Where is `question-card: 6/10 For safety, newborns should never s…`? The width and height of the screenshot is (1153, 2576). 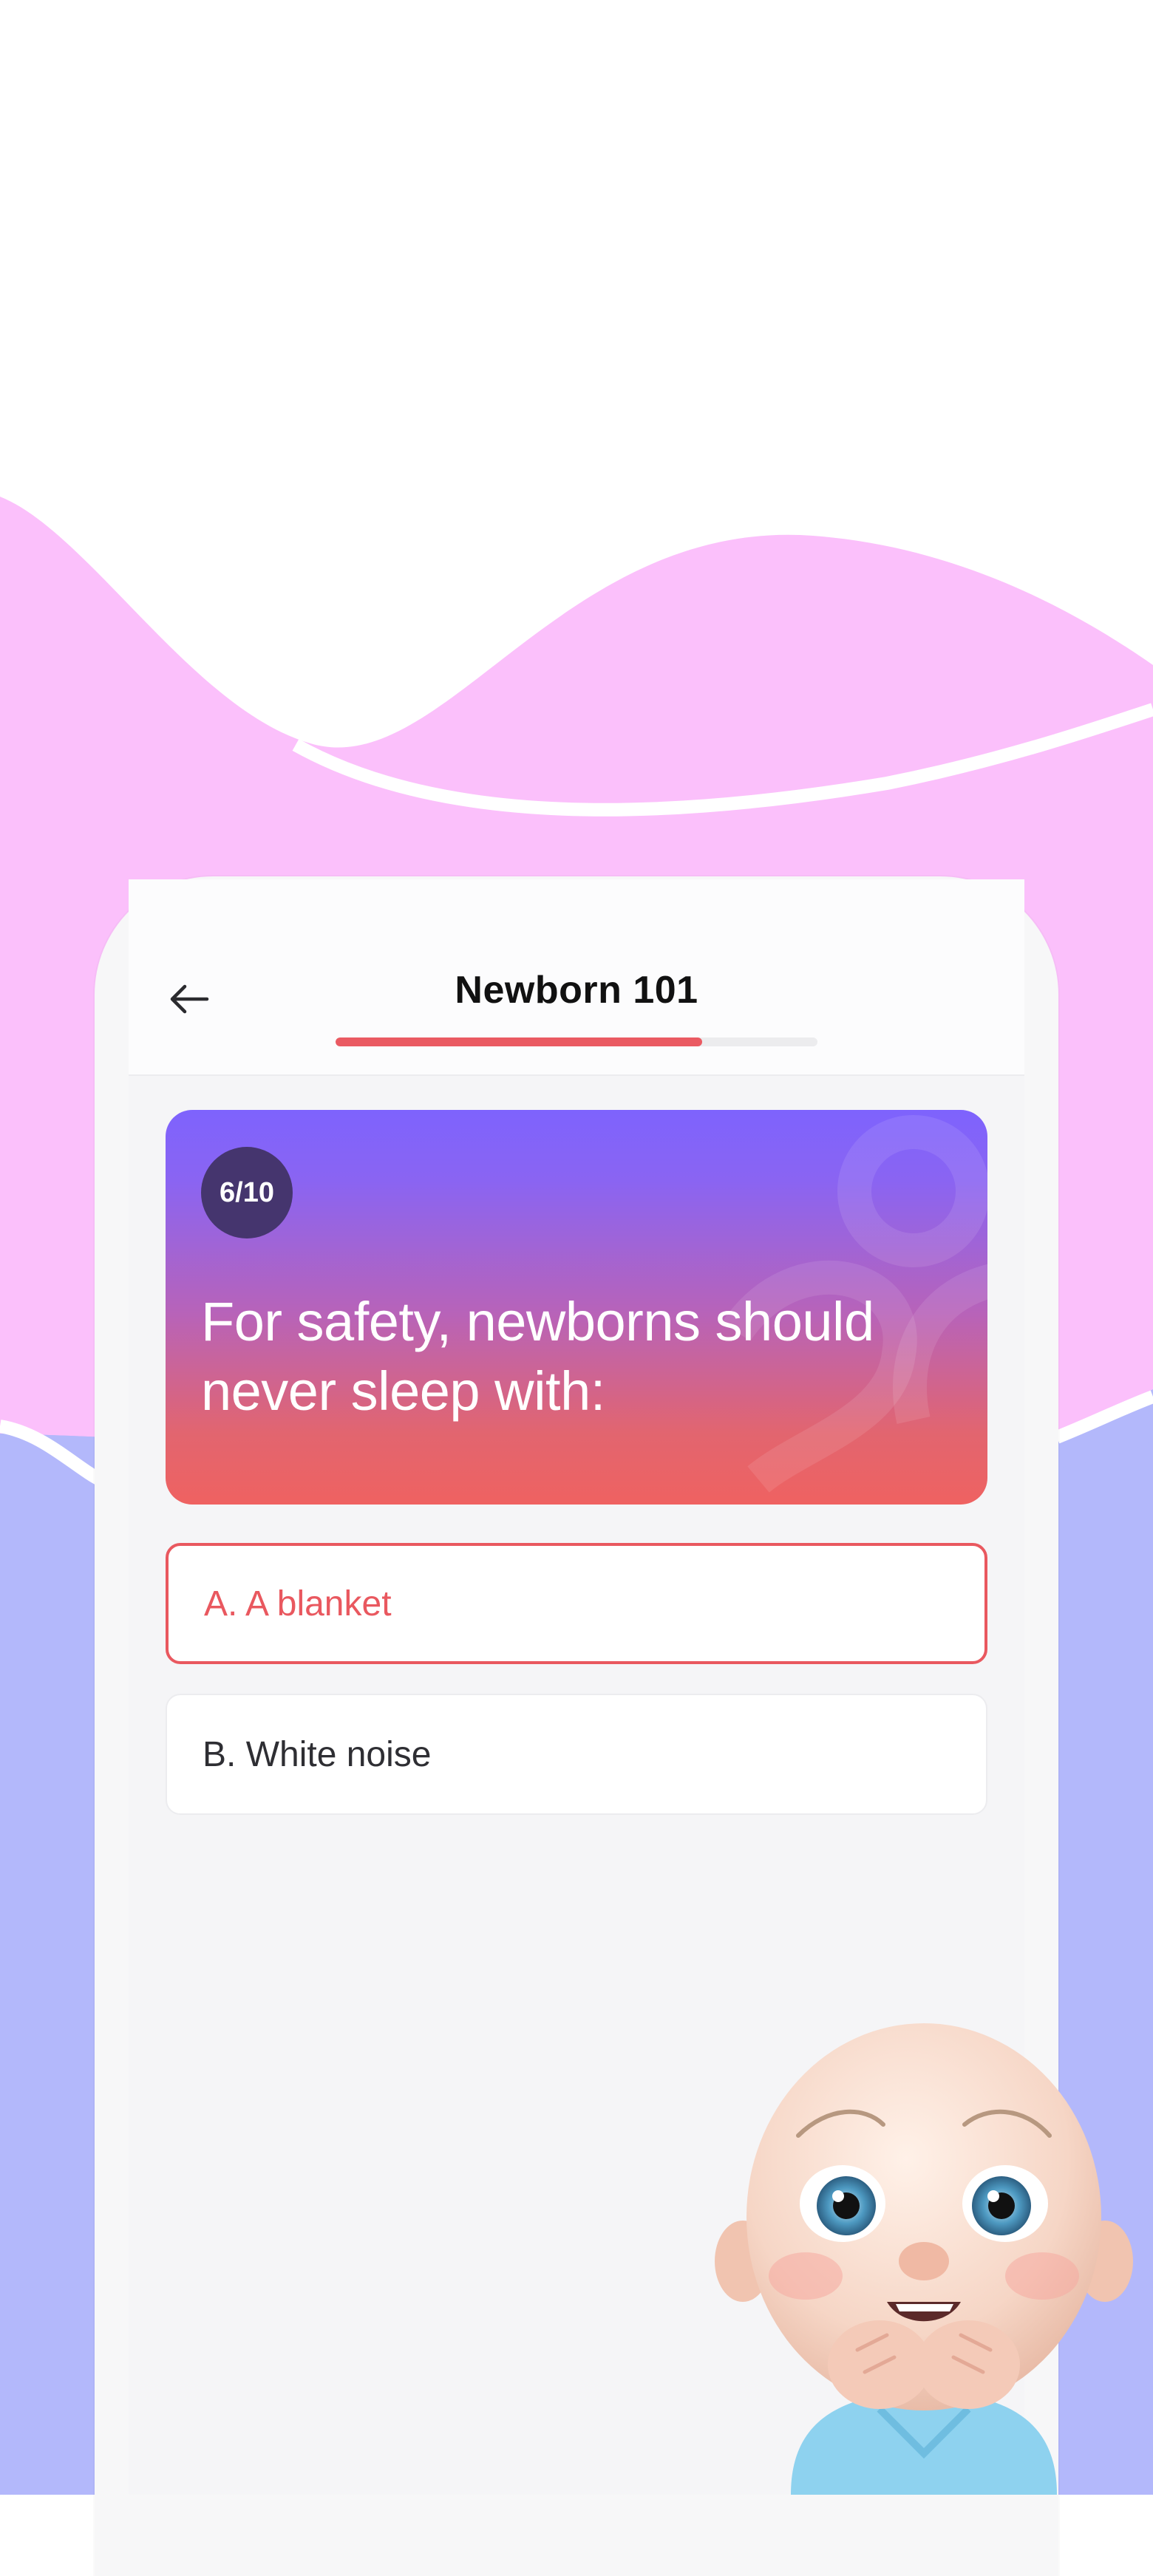
question-card: 6/10 For safety, newborns should never s… is located at coordinates (576, 1307).